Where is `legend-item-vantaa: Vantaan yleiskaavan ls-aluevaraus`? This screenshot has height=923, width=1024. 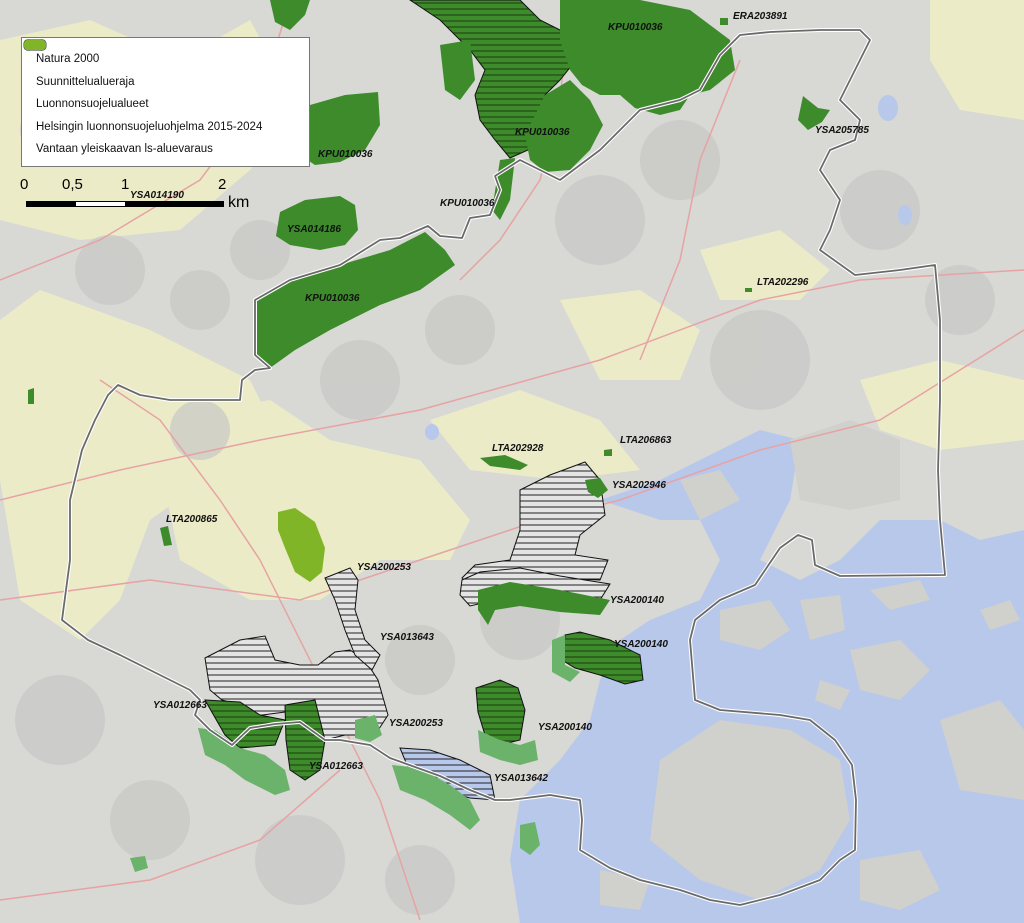
legend-item-vantaa: Vantaan yleiskaavan ls-aluevaraus is located at coordinates (161, 100).